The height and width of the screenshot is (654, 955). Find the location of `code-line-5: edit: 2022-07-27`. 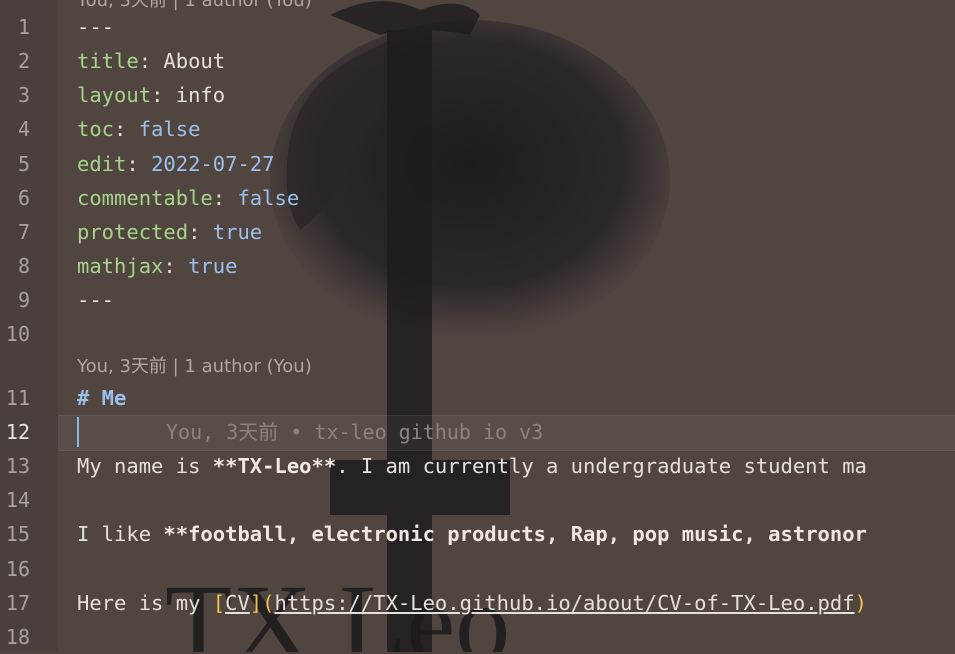

code-line-5: edit: 2022-07-27 is located at coordinates (175, 164).